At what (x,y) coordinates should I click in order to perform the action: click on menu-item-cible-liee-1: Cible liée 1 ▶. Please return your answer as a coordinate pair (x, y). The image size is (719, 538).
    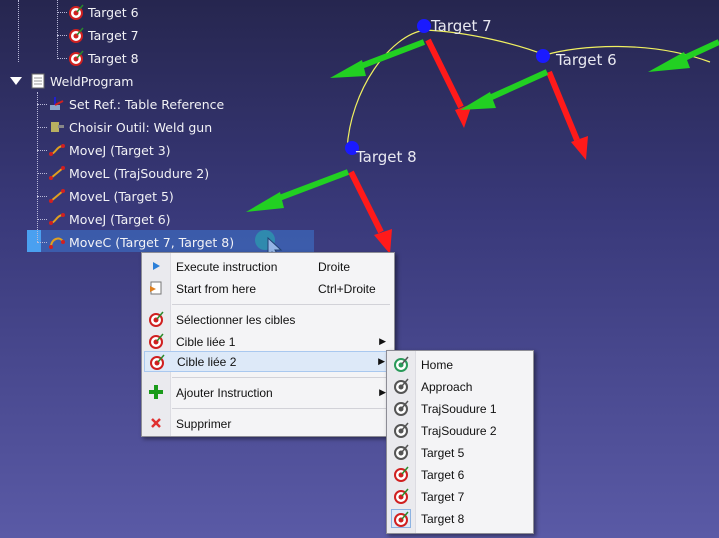
    Looking at the image, I should click on (268, 341).